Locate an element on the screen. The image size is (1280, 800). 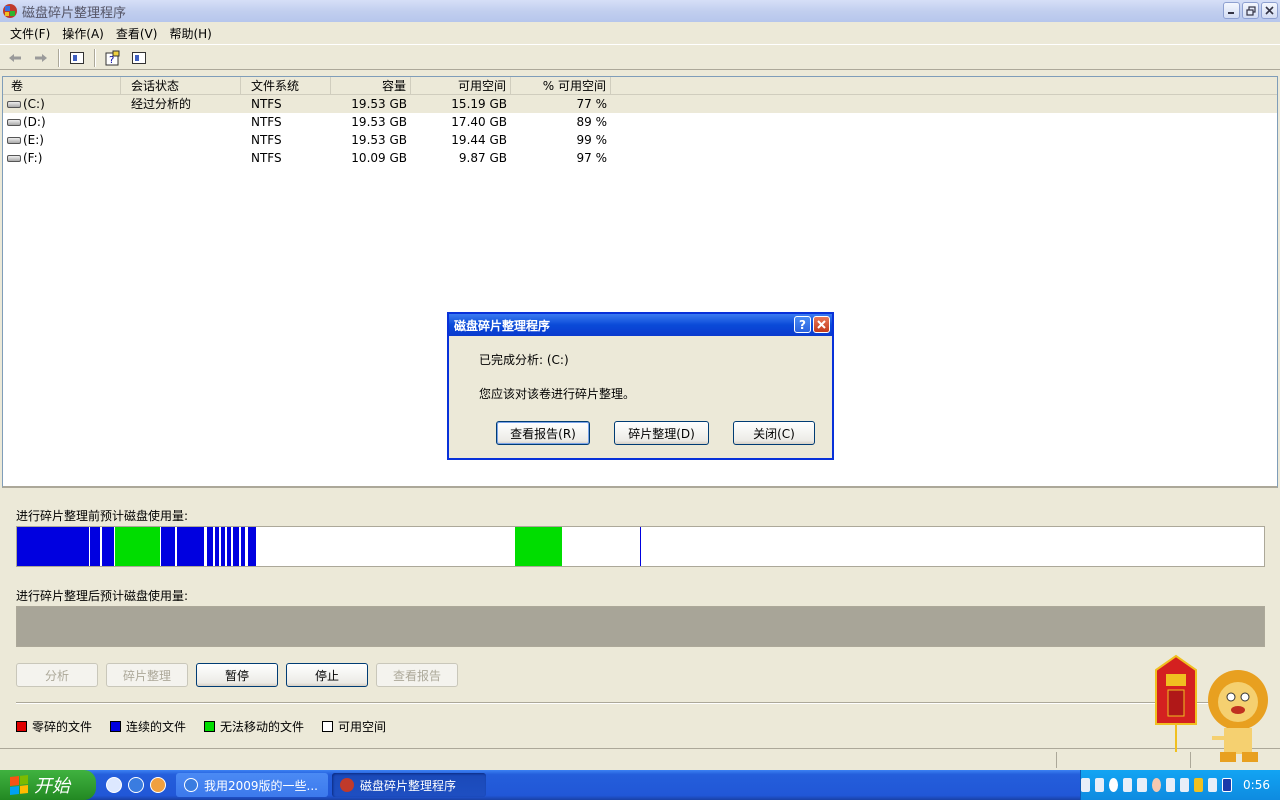
volume-list-header: 卷 会话状态 文件系统 容量 可用空间 % 可用空间 is located at coordinates (640, 86).